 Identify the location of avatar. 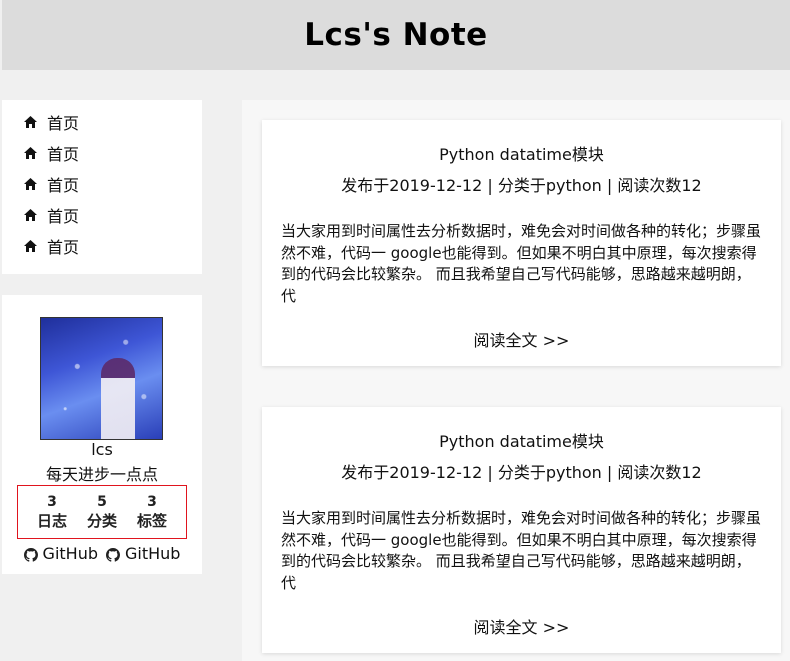
(101, 378).